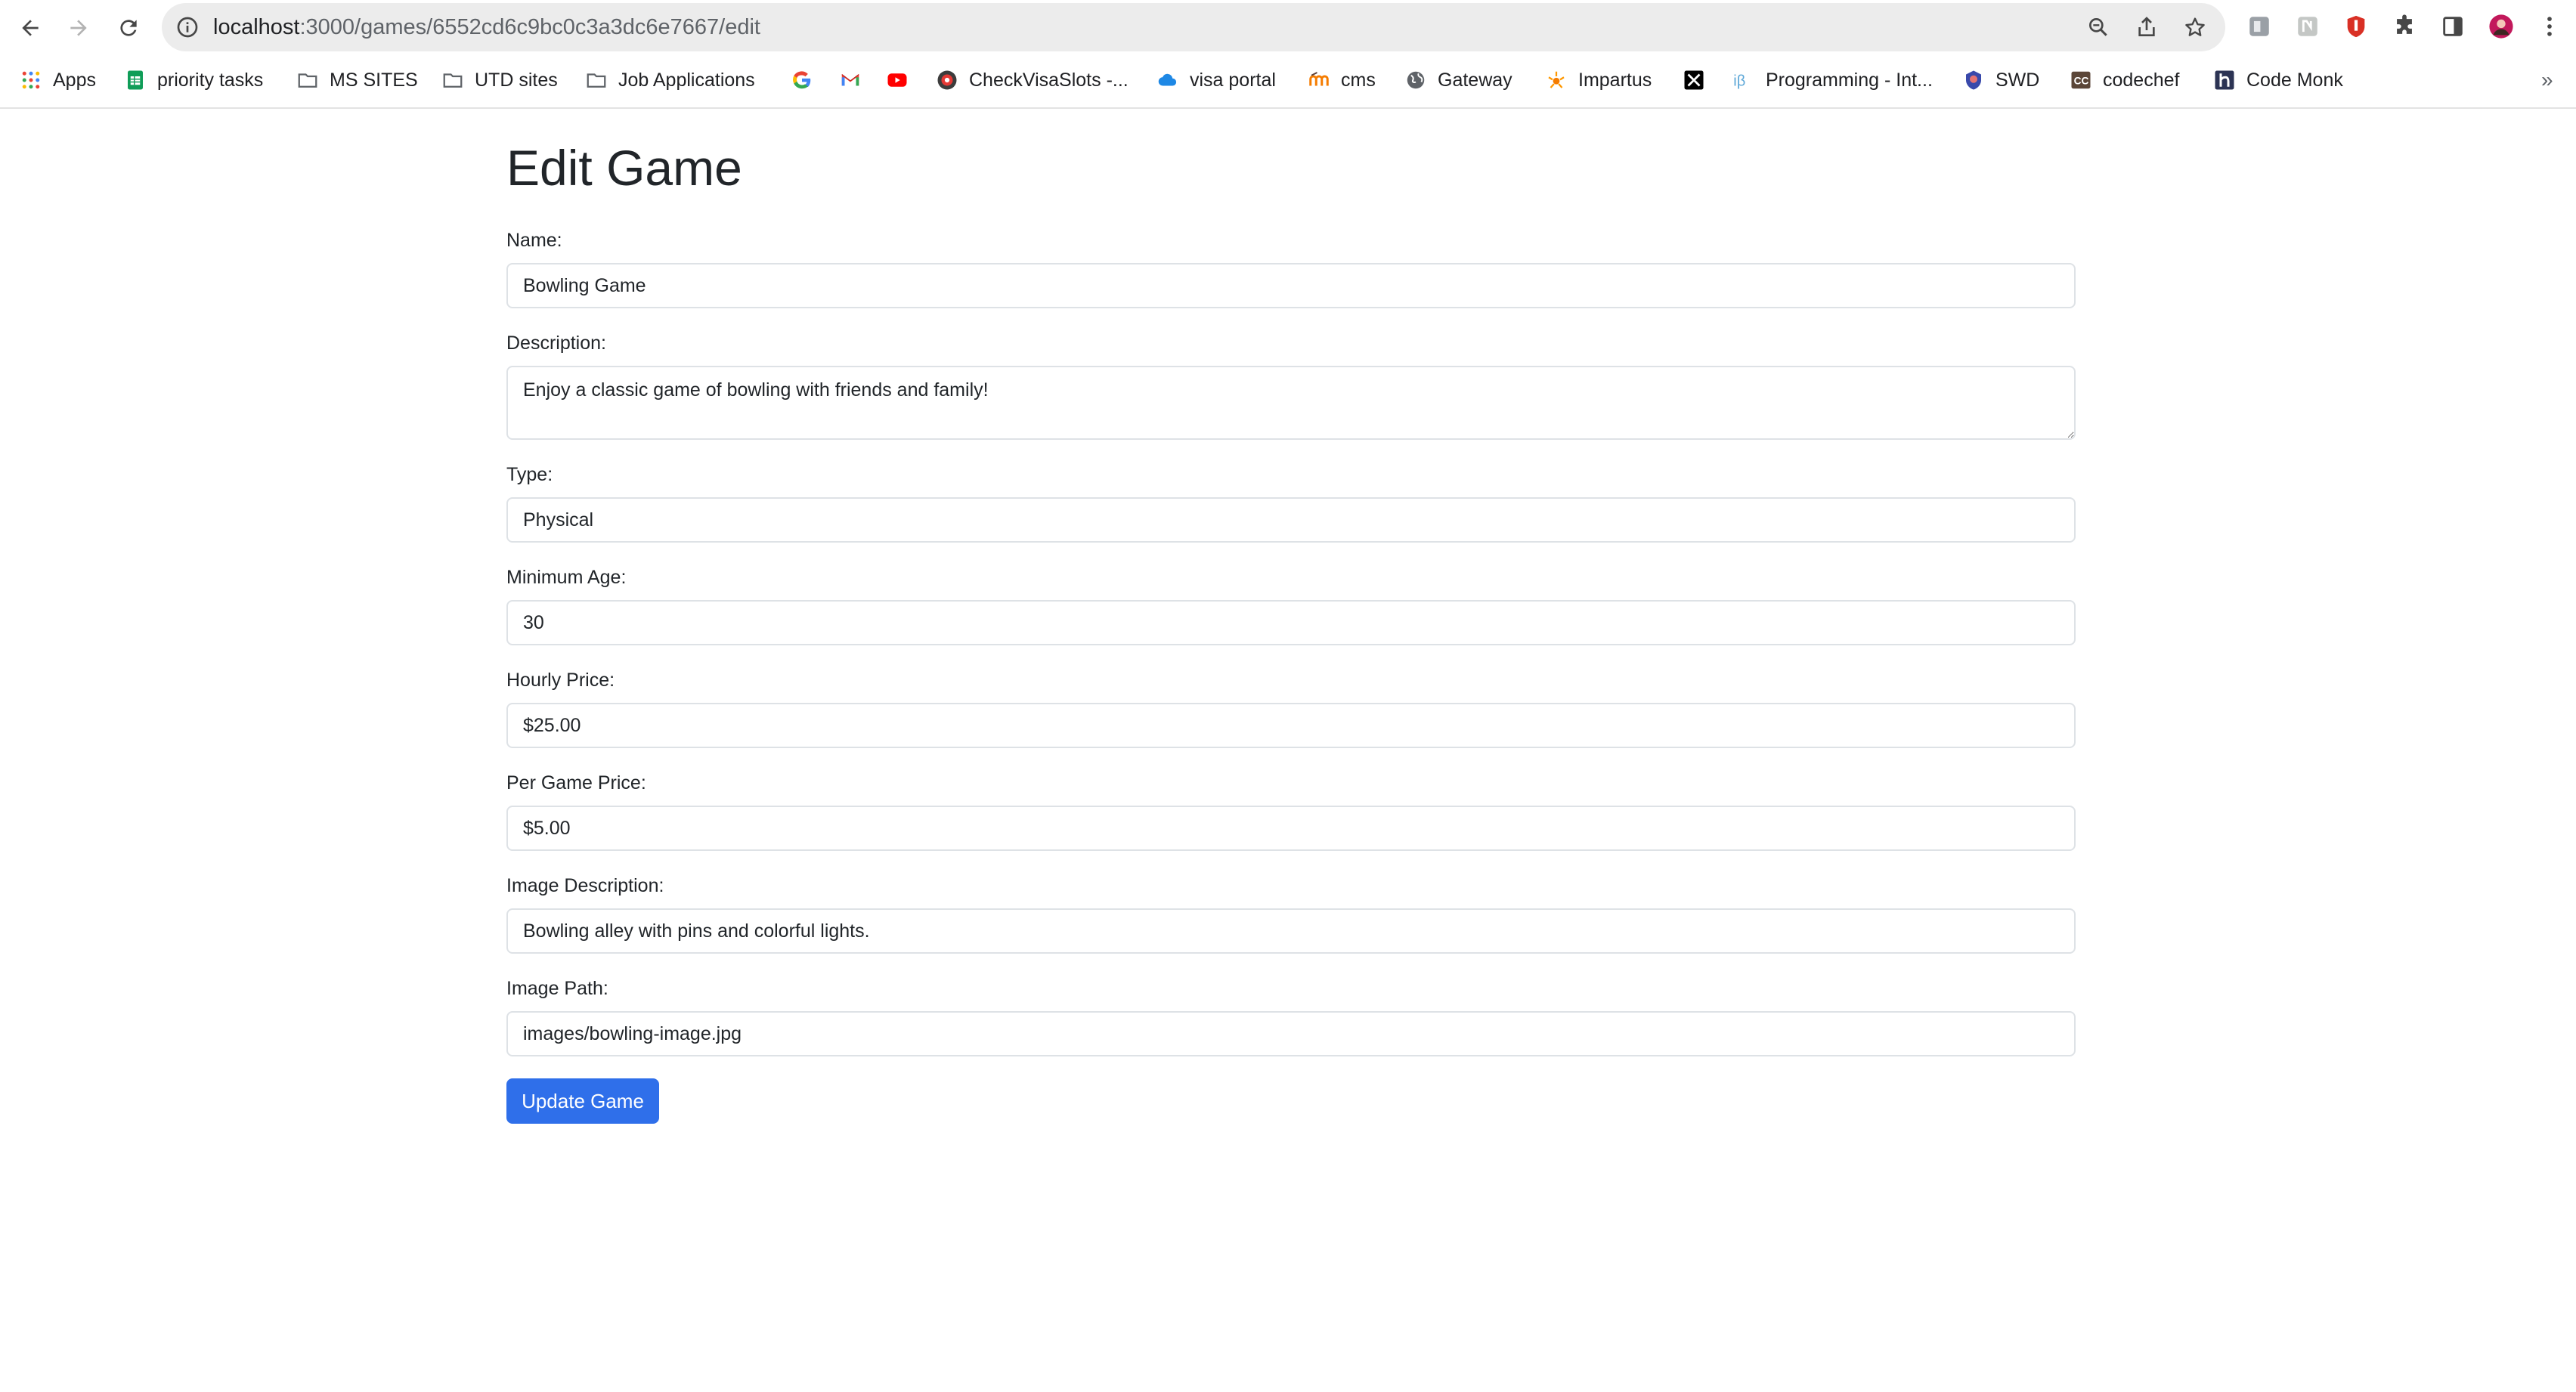 The image size is (2576, 1392). What do you see at coordinates (78, 28) in the screenshot?
I see `forward-icon` at bounding box center [78, 28].